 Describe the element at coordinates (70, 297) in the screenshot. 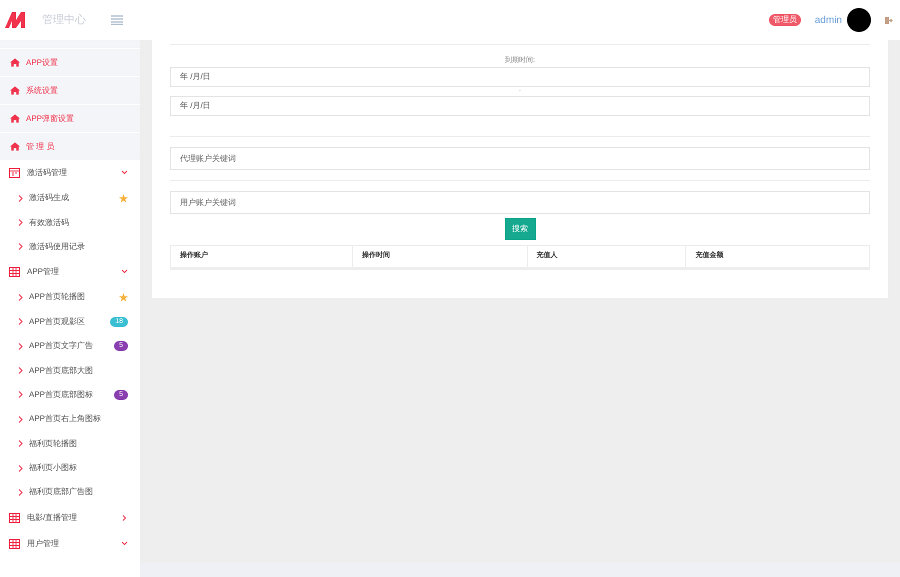

I see `submenu-item: APP首页轮播图` at that location.